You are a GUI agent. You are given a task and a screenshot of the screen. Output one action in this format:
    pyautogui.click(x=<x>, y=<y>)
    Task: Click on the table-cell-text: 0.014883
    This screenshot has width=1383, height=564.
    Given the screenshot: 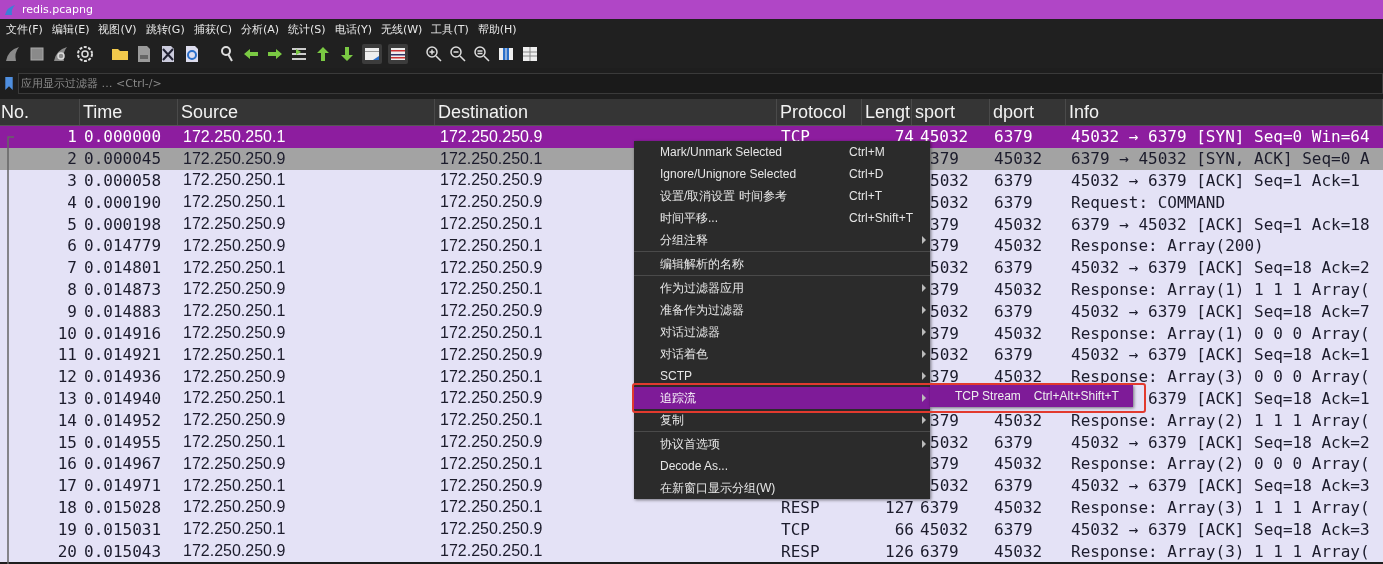 What is the action you would take?
    pyautogui.click(x=122, y=311)
    